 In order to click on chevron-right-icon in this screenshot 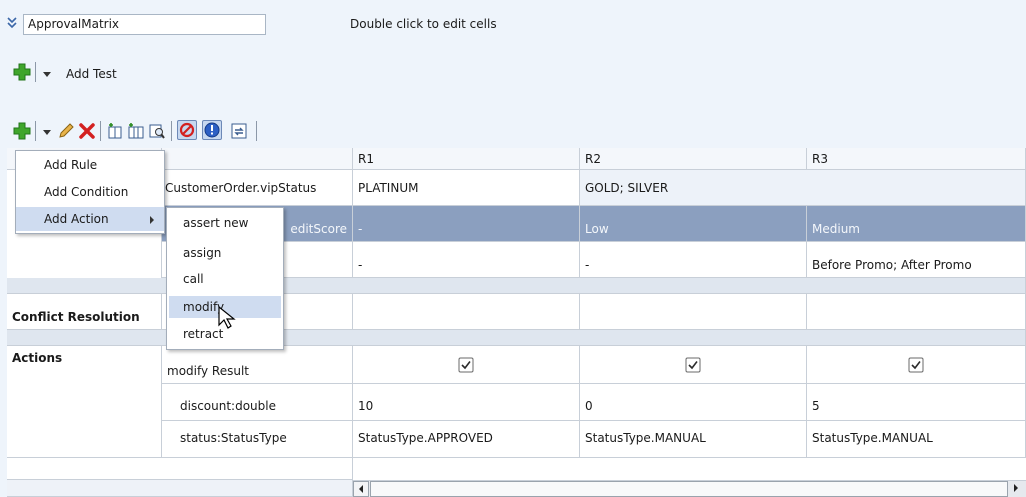, I will do `click(152, 220)`.